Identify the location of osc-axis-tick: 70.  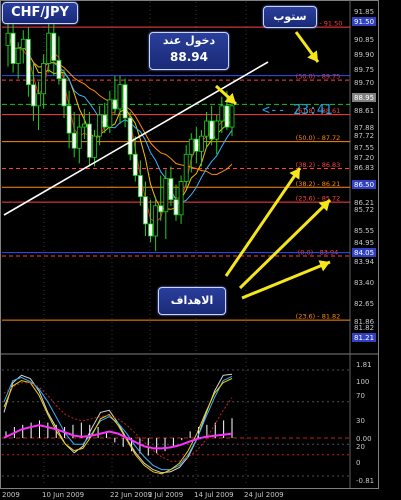
(360, 396).